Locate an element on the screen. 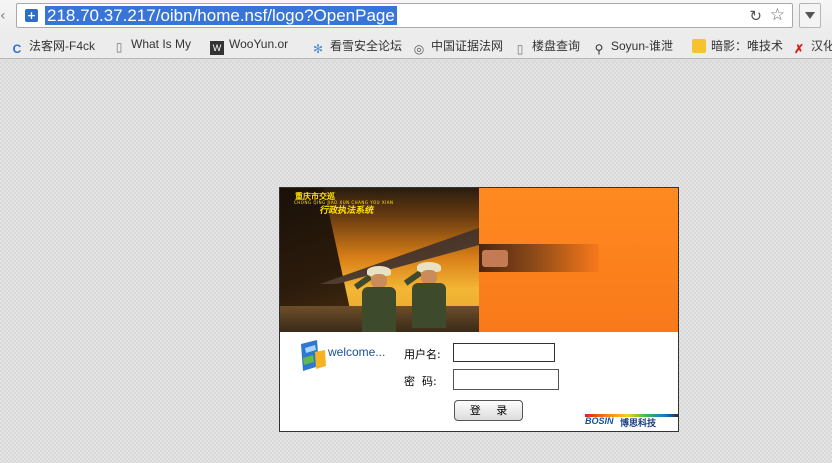 The width and height of the screenshot is (832, 463). bookmark-item: 暗影：唯技术 is located at coordinates (737, 46).